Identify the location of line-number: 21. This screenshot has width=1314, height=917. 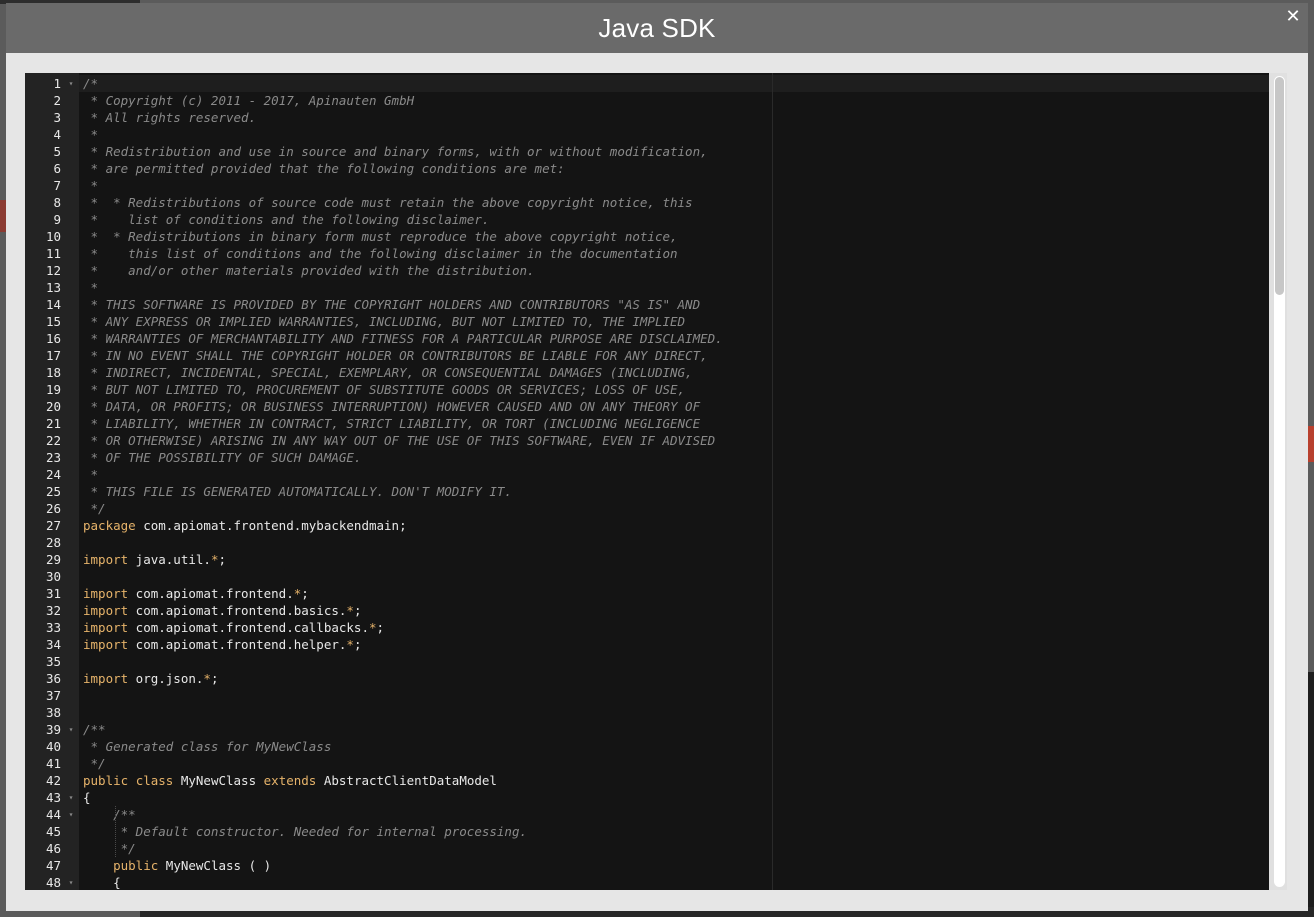
(53, 423).